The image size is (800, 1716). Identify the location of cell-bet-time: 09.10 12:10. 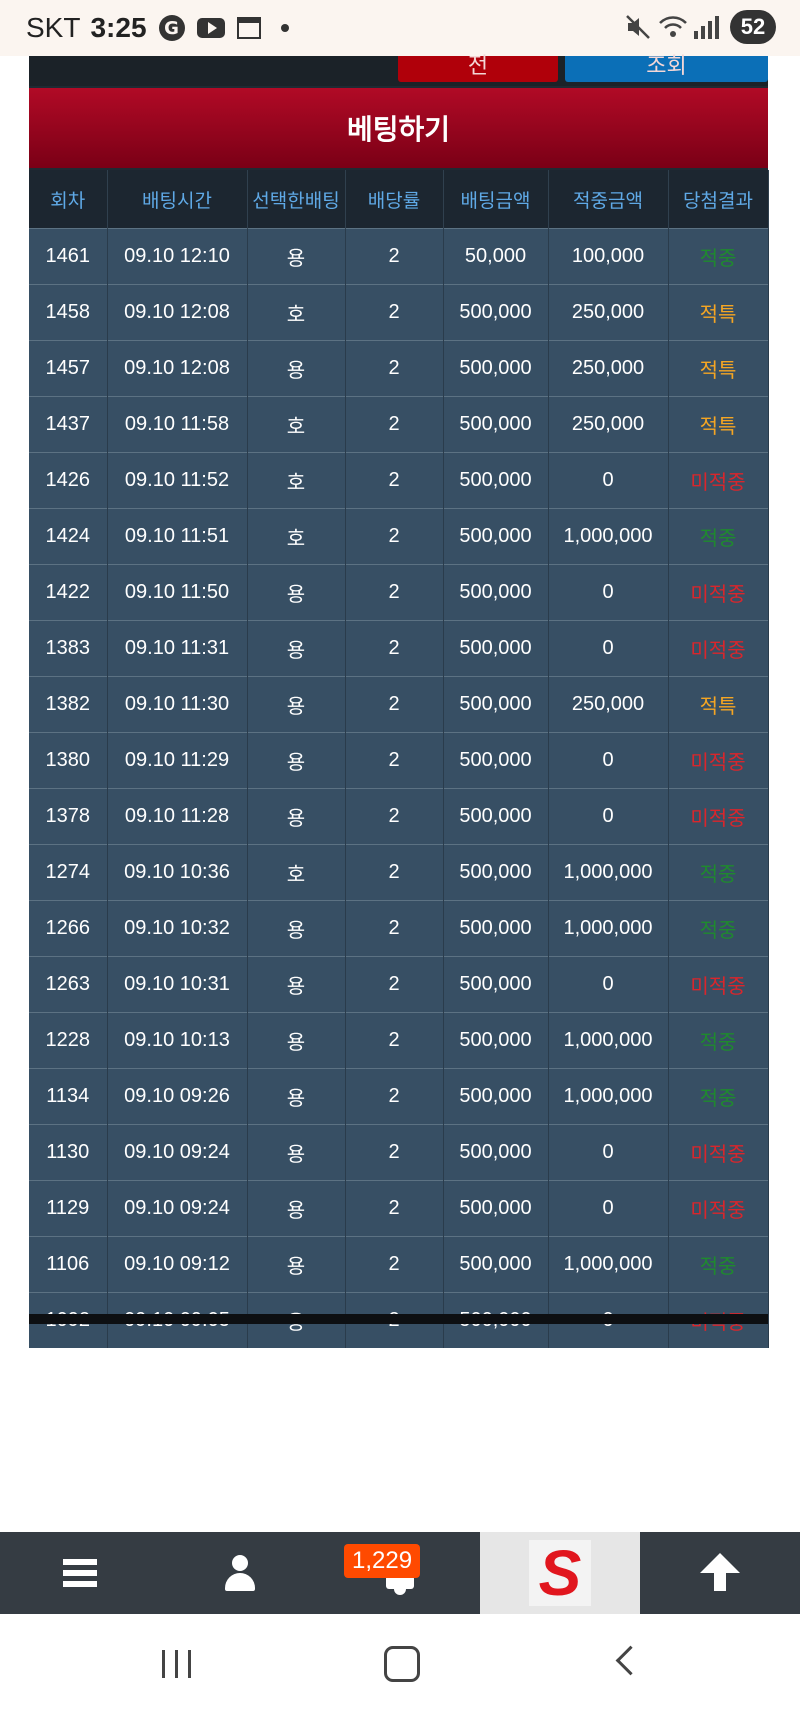
(177, 256).